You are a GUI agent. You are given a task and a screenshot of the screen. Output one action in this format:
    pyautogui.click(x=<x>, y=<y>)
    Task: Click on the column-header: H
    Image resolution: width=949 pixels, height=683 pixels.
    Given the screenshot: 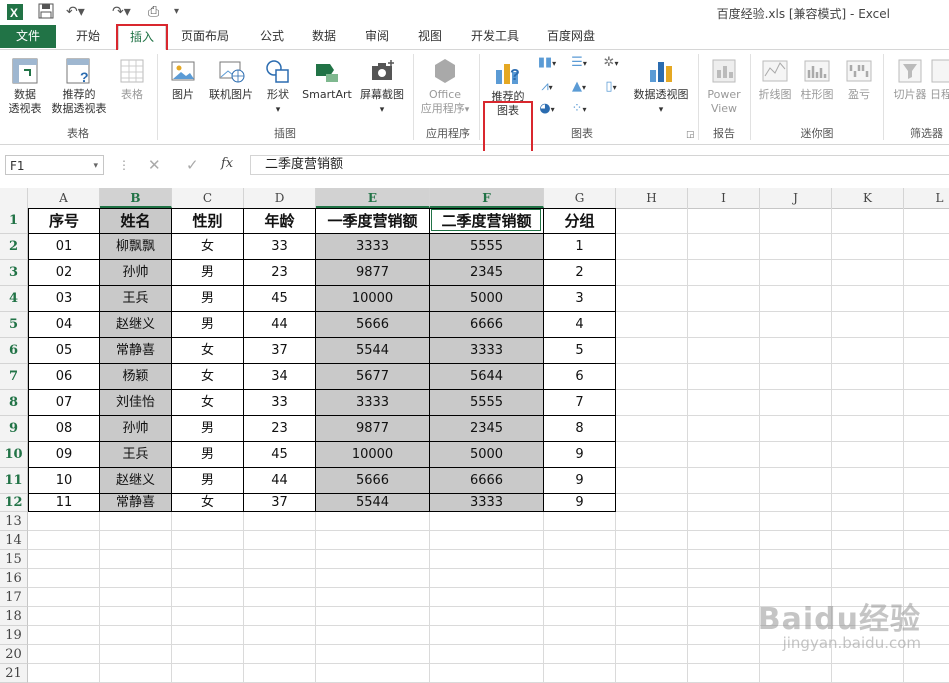 What is the action you would take?
    pyautogui.click(x=652, y=198)
    